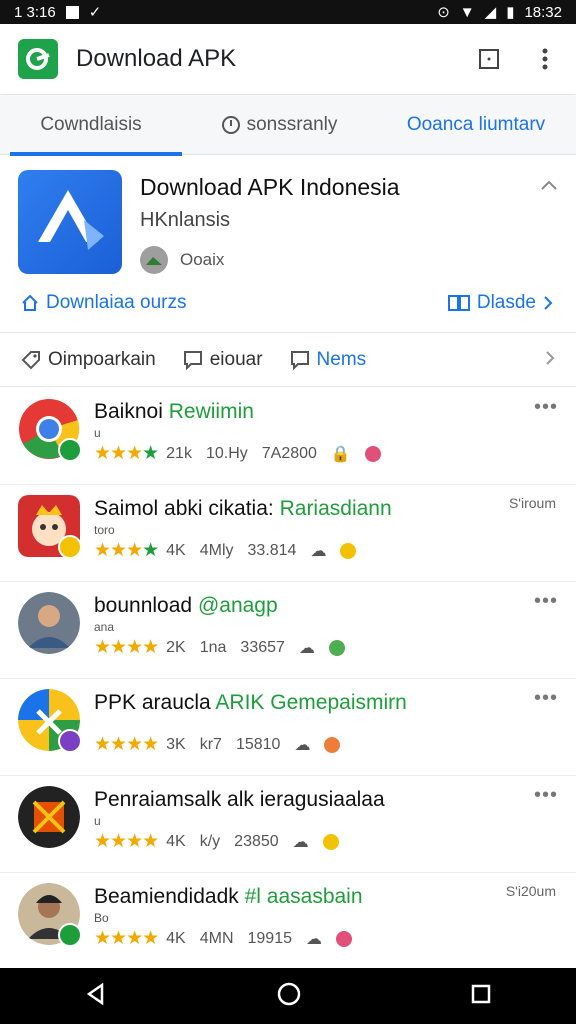 This screenshot has height=1024, width=576. I want to click on app-meta: ★★★★ 2K 1na 33657 ☁, so click(219, 647).